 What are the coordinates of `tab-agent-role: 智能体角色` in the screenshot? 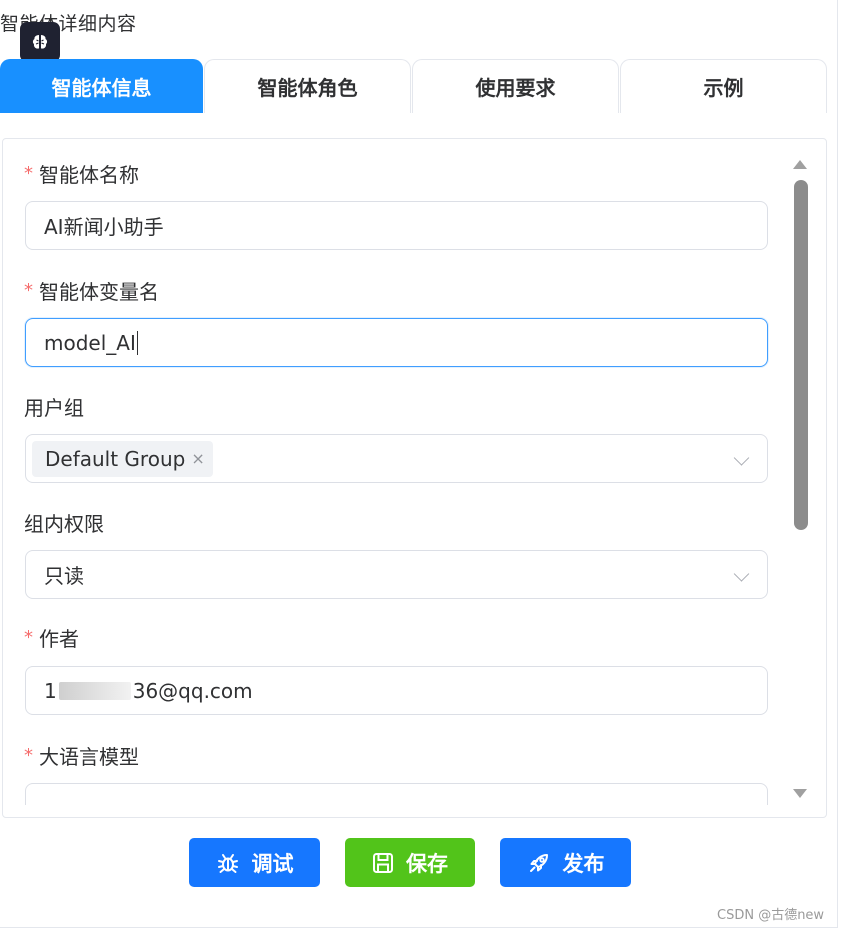 It's located at (307, 86).